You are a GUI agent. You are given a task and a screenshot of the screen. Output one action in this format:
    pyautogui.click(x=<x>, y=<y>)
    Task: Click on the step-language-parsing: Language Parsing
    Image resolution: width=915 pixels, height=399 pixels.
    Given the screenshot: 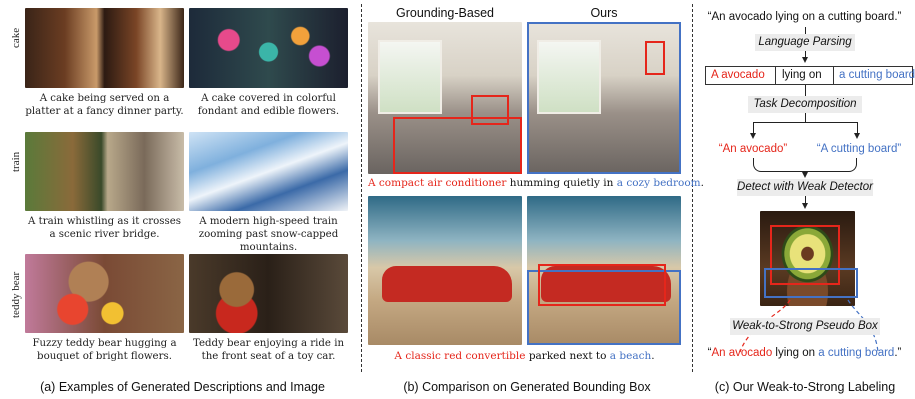 What is the action you would take?
    pyautogui.click(x=805, y=42)
    